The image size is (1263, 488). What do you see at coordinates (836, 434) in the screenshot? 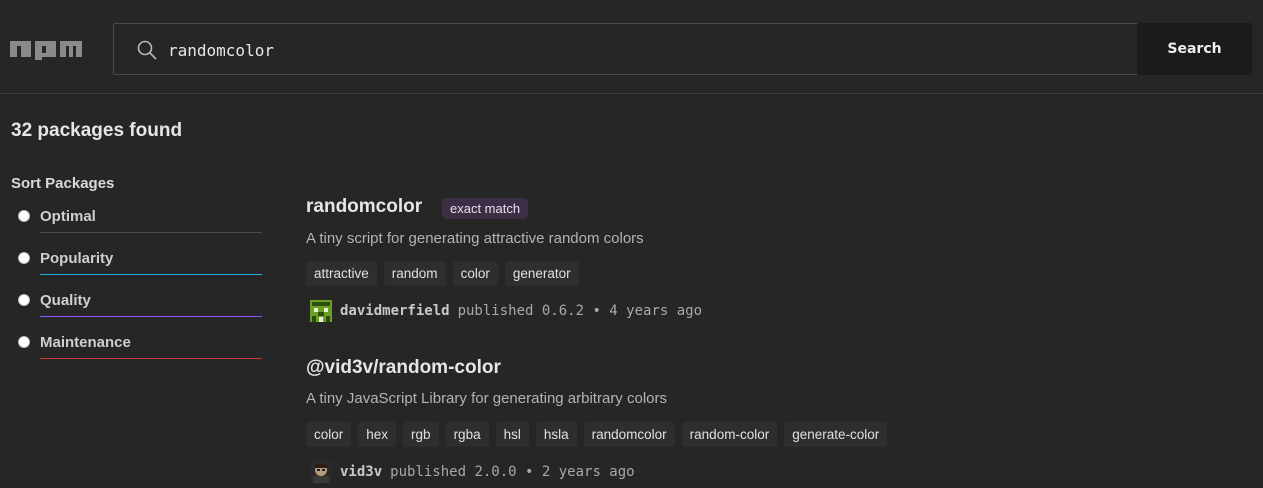
I see `keyword-tag: generate-color` at bounding box center [836, 434].